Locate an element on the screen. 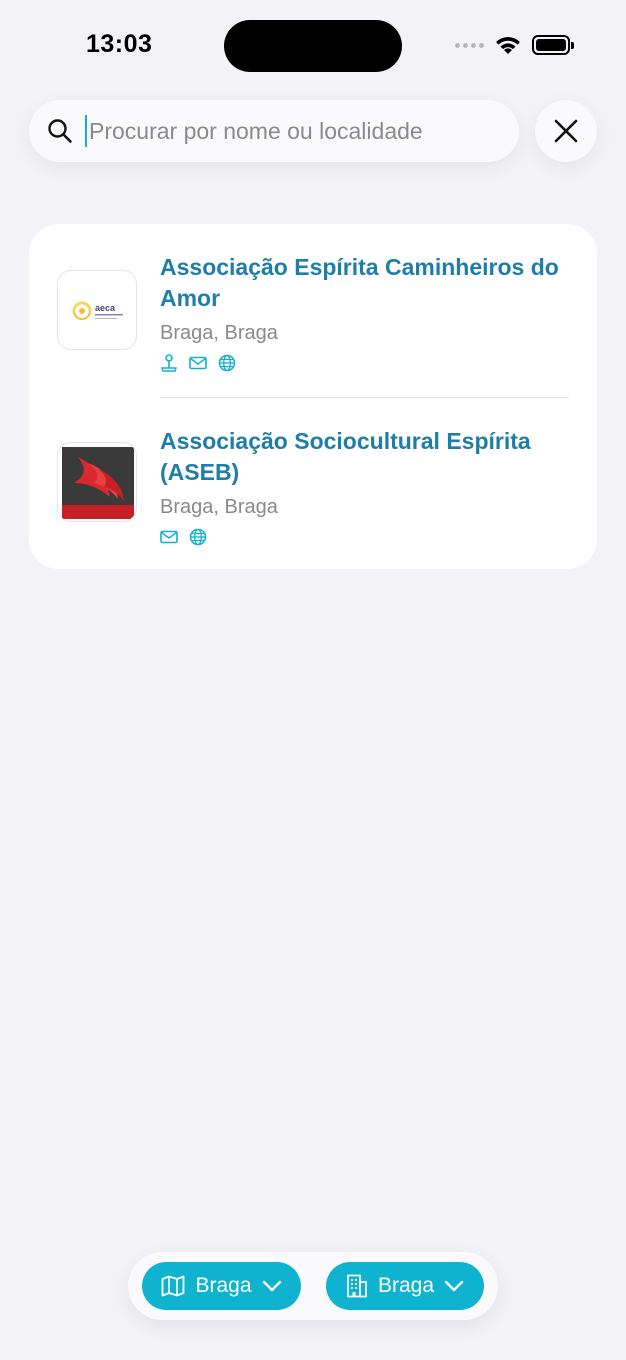 This screenshot has width=626, height=1360. status-icons is located at coordinates (514, 45).